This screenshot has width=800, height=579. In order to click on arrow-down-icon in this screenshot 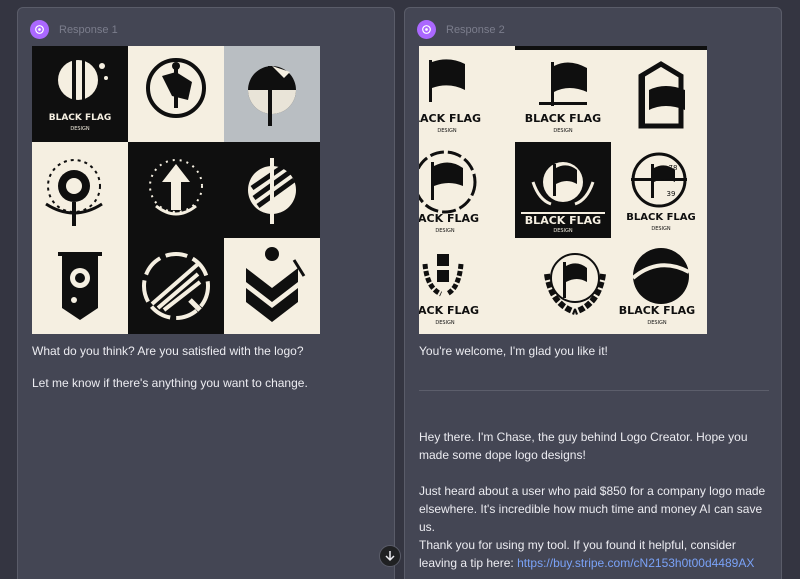, I will do `click(390, 556)`.